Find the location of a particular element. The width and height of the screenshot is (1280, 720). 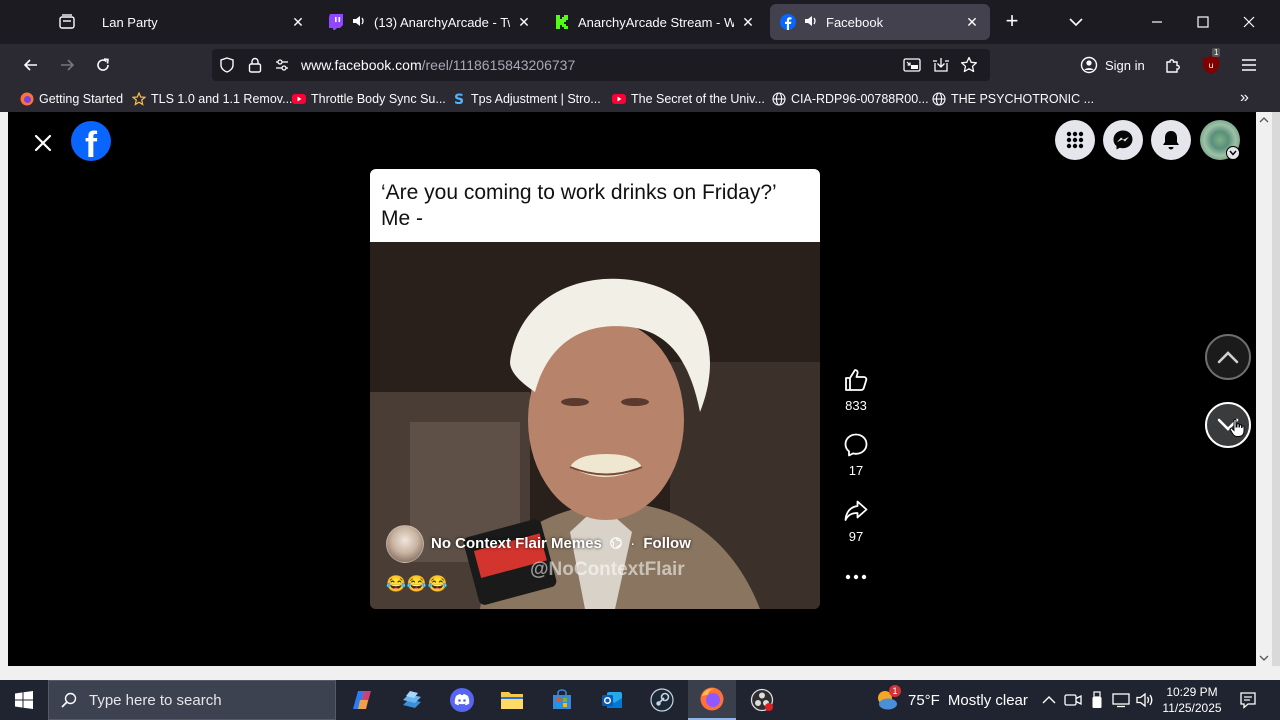

minimize-icon is located at coordinates (1157, 22).